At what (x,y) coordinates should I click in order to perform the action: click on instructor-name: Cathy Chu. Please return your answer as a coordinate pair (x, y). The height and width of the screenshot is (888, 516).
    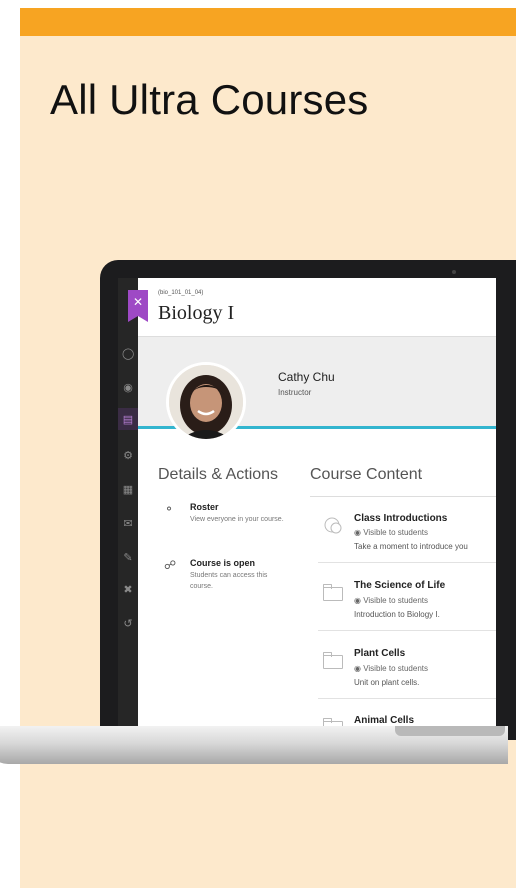
    Looking at the image, I should click on (306, 377).